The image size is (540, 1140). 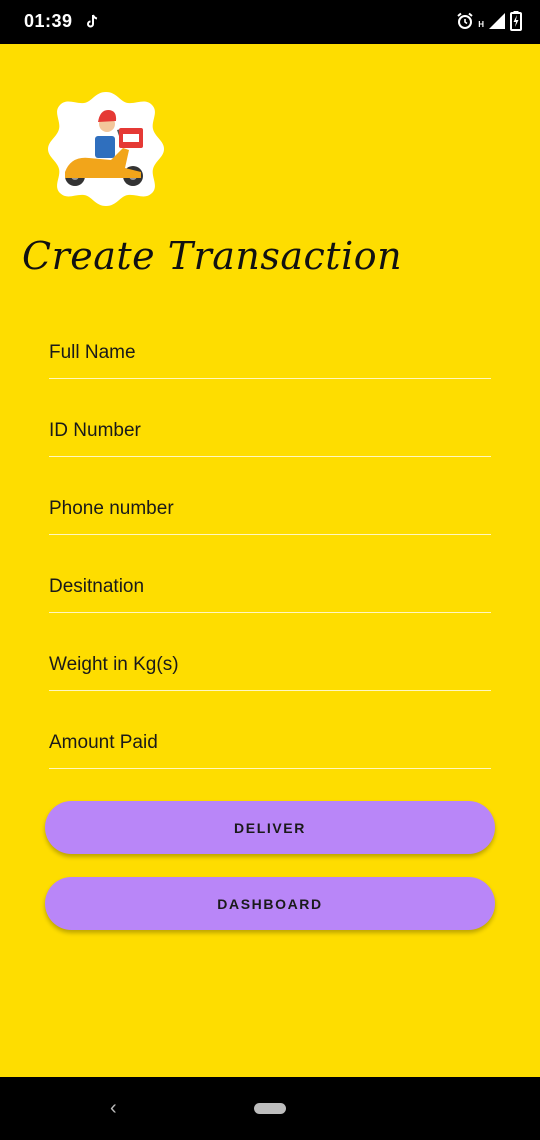 I want to click on destination-input, so click(x=270, y=587).